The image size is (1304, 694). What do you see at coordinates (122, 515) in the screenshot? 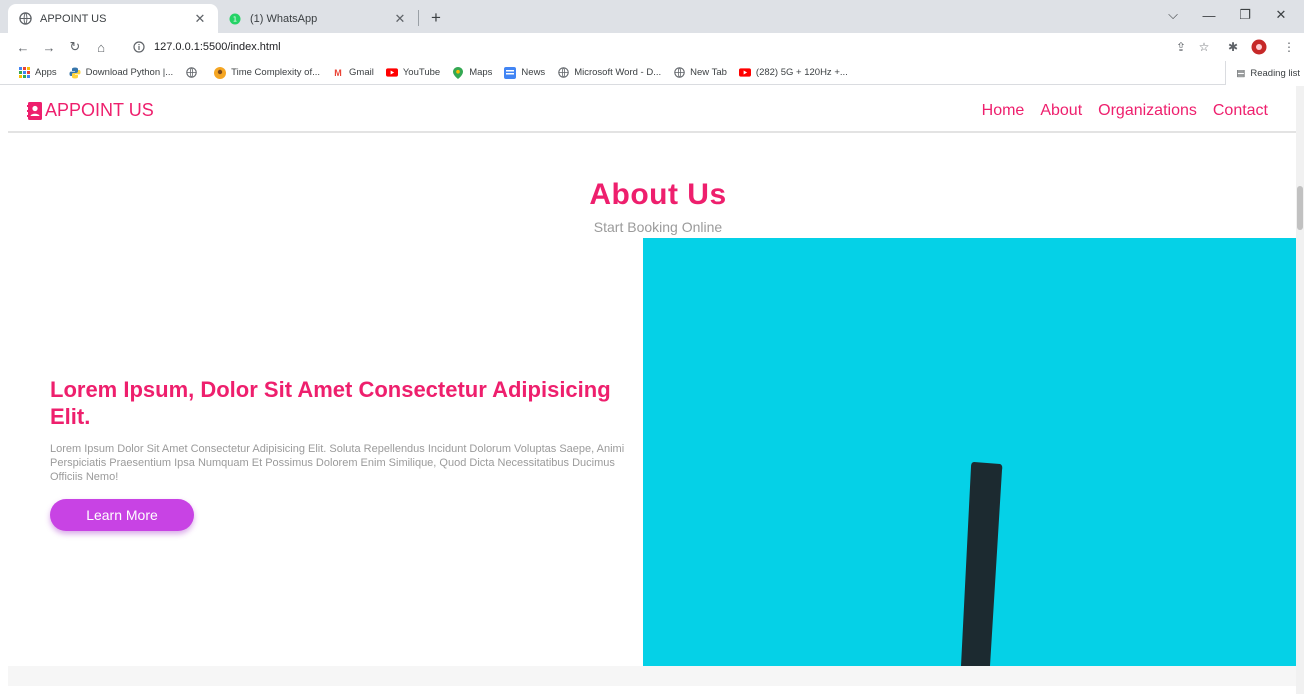
I see `learn-more-button: Learn More` at bounding box center [122, 515].